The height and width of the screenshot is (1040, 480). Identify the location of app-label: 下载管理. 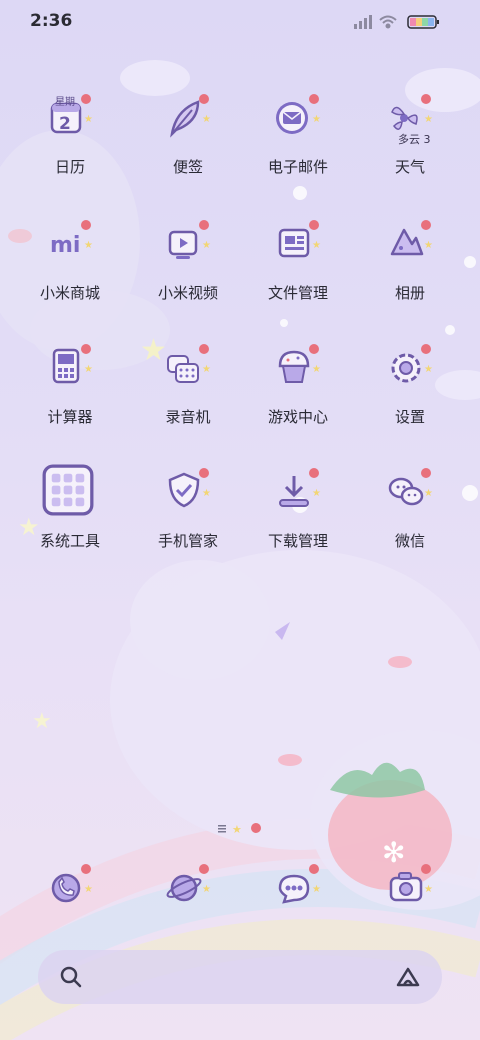
(297, 541).